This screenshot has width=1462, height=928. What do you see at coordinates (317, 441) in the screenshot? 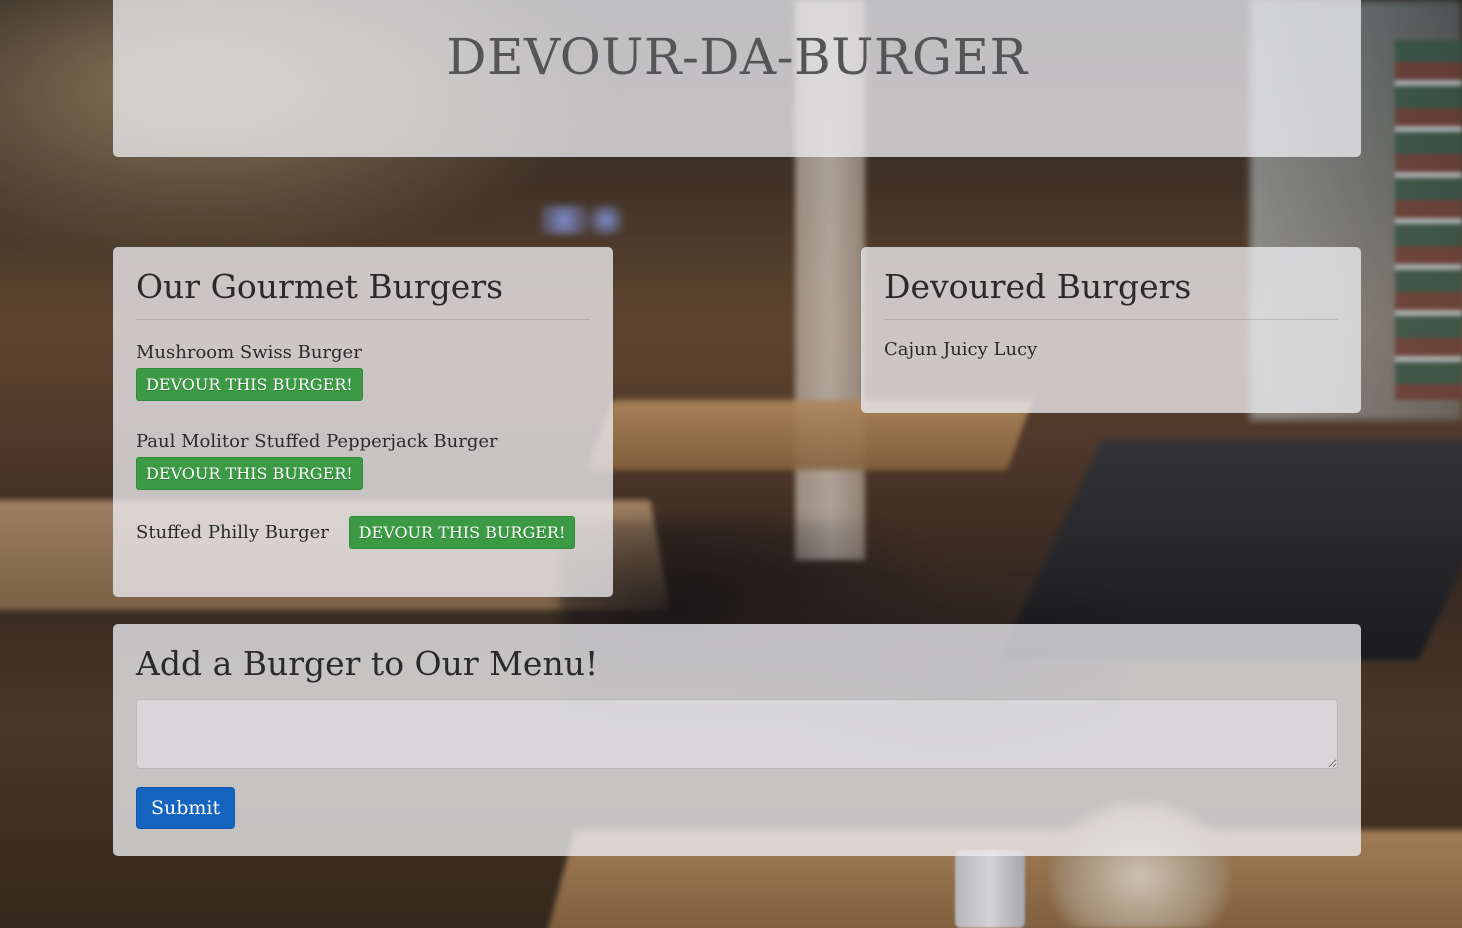
I see `burger-name: Paul Molitor Stuffed Pepperjack Burger` at bounding box center [317, 441].